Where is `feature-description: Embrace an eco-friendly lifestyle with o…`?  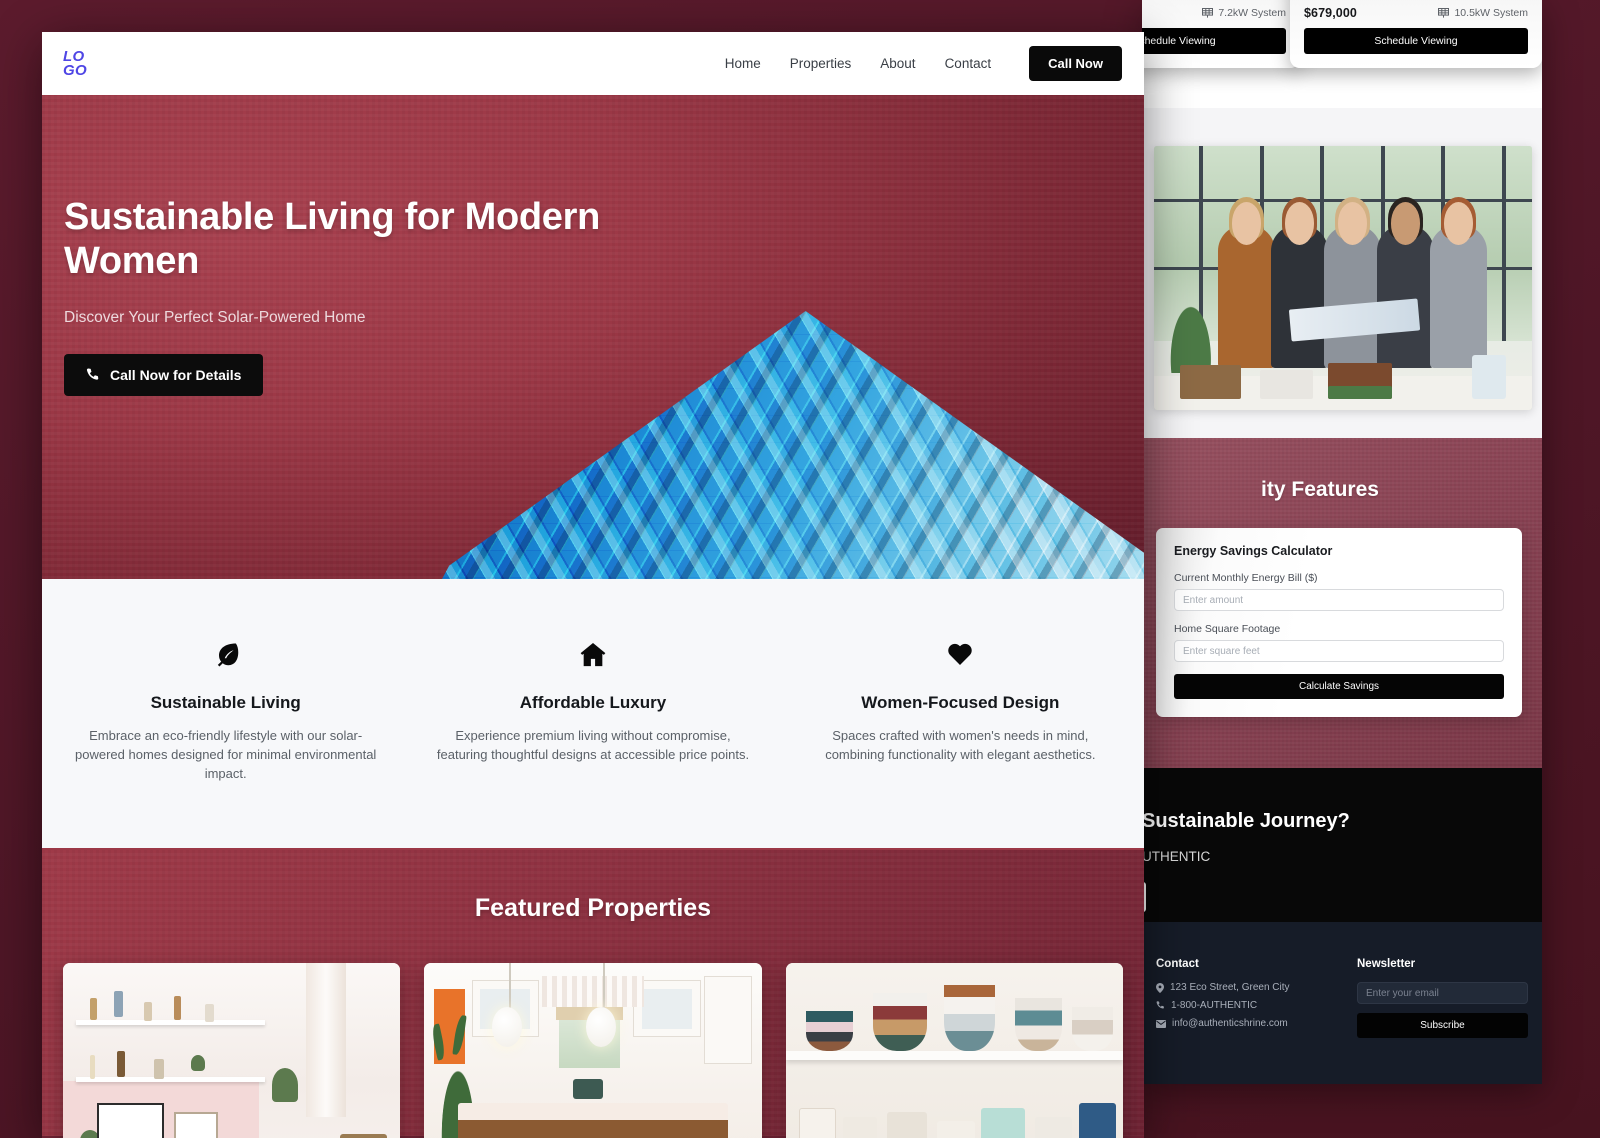
feature-description: Embrace an eco-friendly lifestyle with o… is located at coordinates (226, 754).